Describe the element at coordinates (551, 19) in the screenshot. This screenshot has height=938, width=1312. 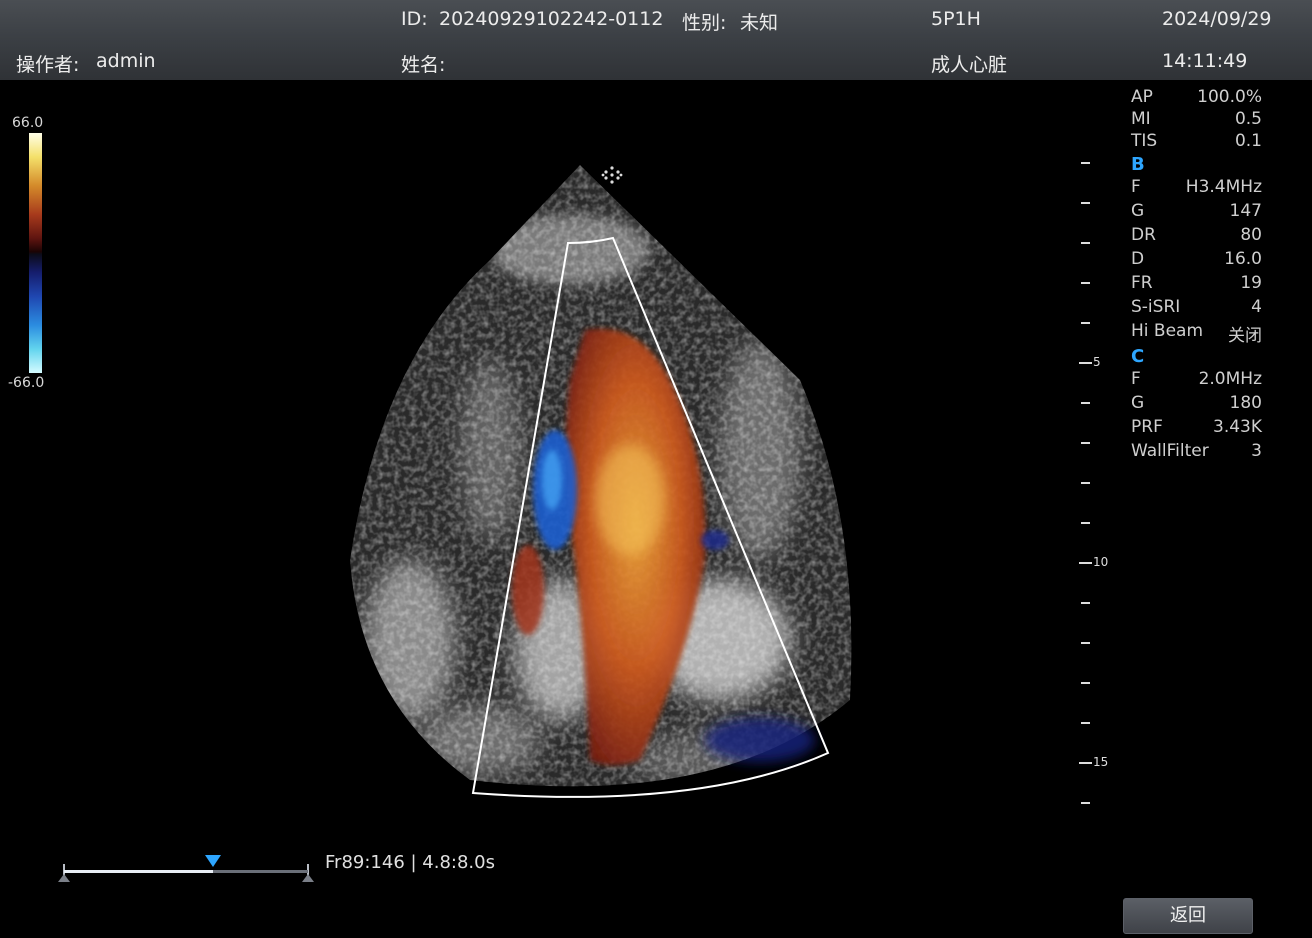
I see `patient-id-value: 20240929102242-0112` at that location.